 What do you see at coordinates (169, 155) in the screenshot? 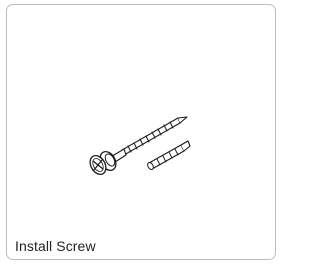
I see `wall-anchor-icon` at bounding box center [169, 155].